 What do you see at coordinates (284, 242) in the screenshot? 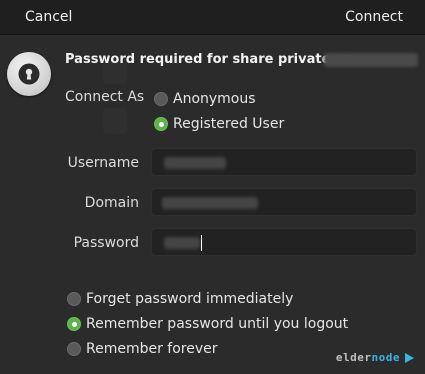
I see `password-field` at bounding box center [284, 242].